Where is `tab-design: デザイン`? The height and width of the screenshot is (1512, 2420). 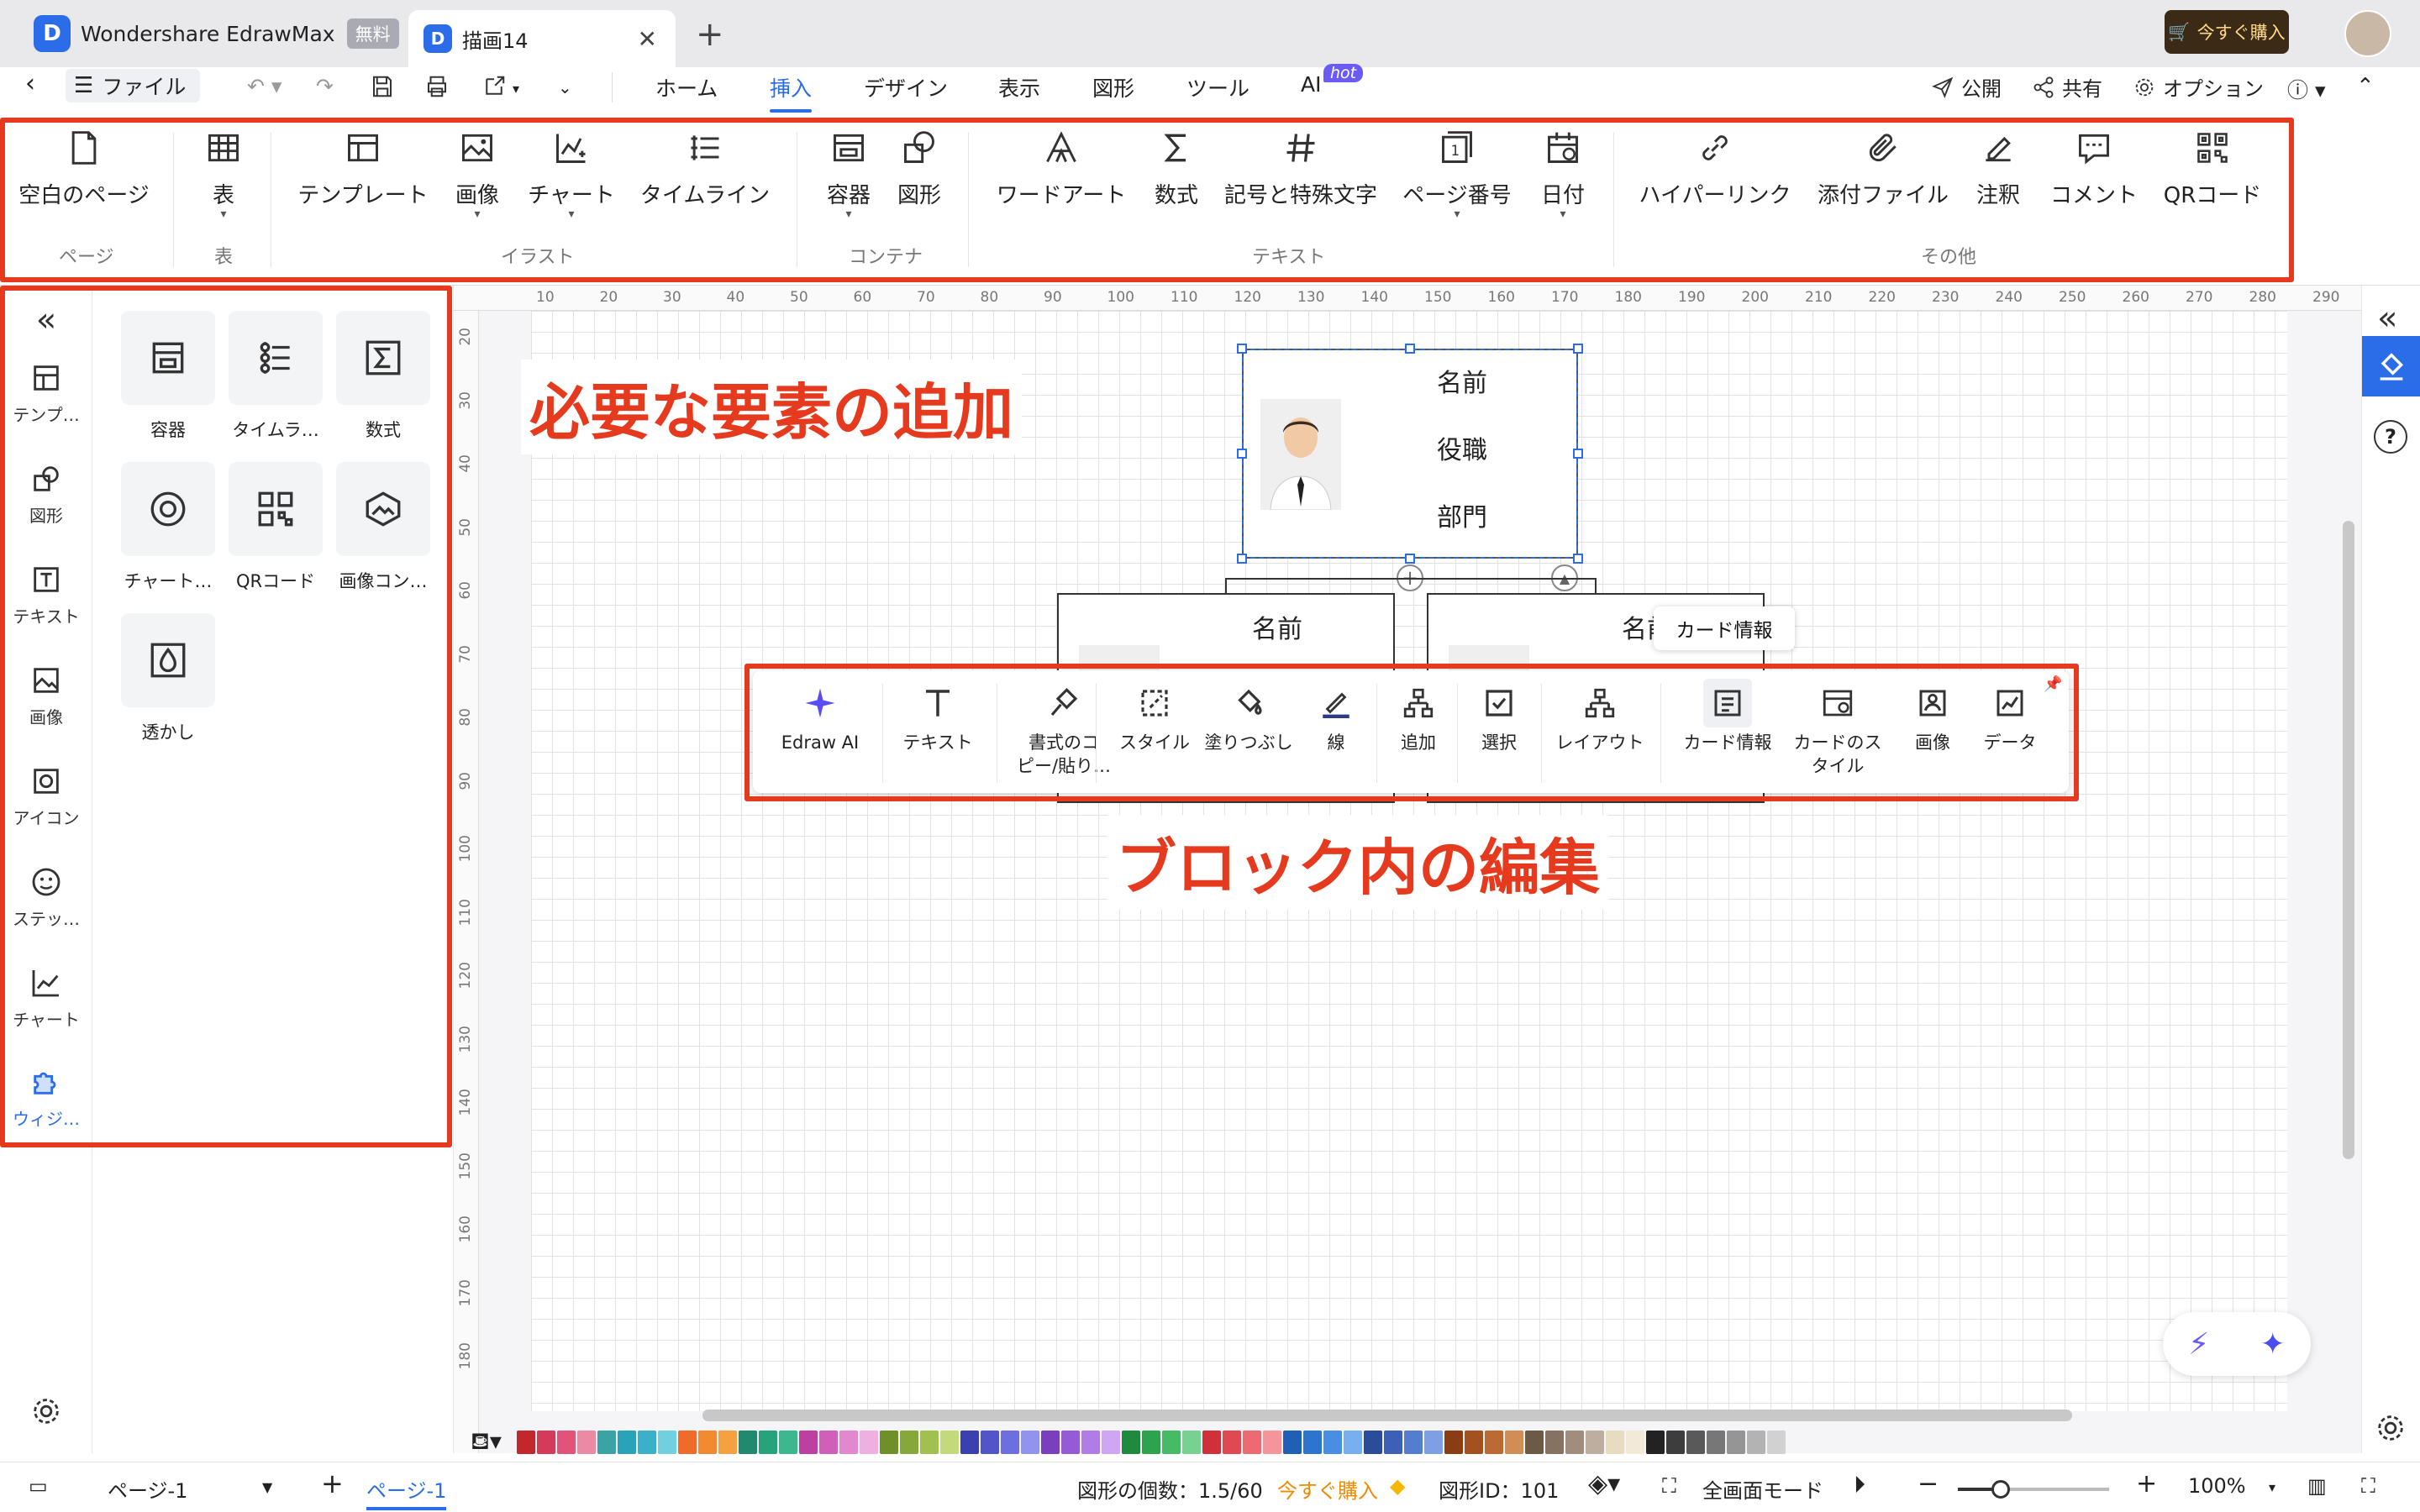 tab-design: デザイン is located at coordinates (906, 87).